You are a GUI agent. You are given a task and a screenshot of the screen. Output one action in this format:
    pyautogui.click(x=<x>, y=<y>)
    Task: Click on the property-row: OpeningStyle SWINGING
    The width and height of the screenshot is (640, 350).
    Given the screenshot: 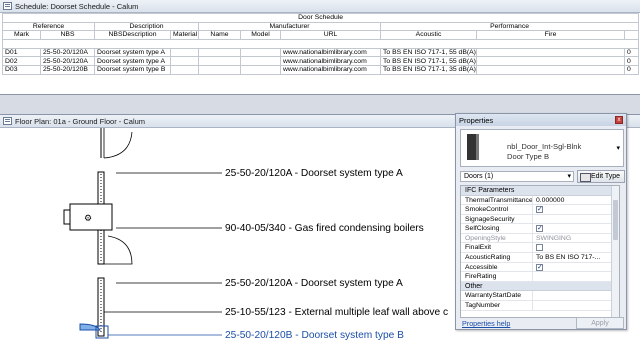 What is the action you would take?
    pyautogui.click(x=540, y=238)
    